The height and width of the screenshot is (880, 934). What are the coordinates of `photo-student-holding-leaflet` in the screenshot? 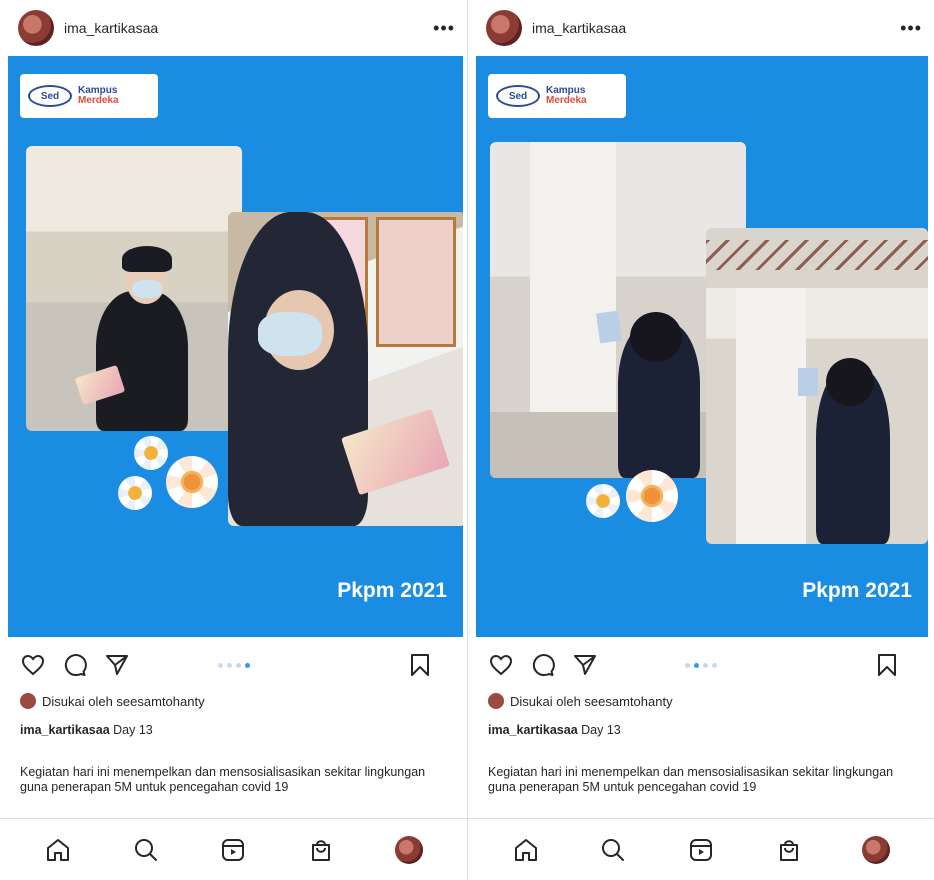 It's located at (134, 288).